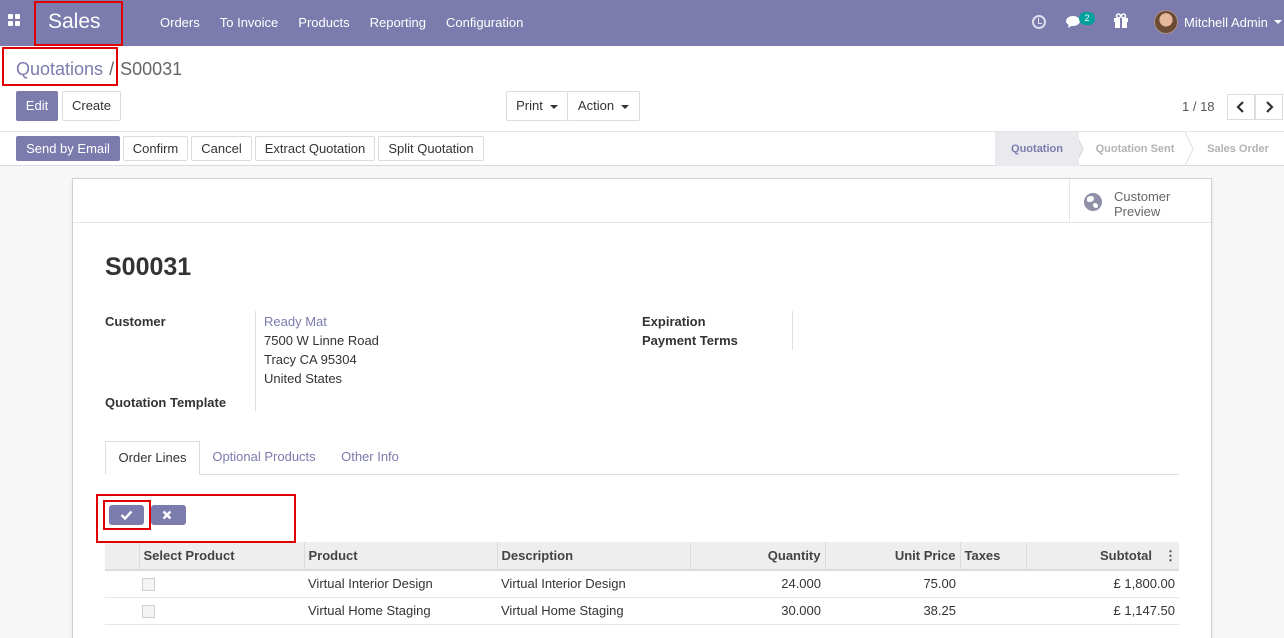 This screenshot has height=638, width=1284. Describe the element at coordinates (1198, 106) in the screenshot. I see `pager-value: 1 / 18` at that location.